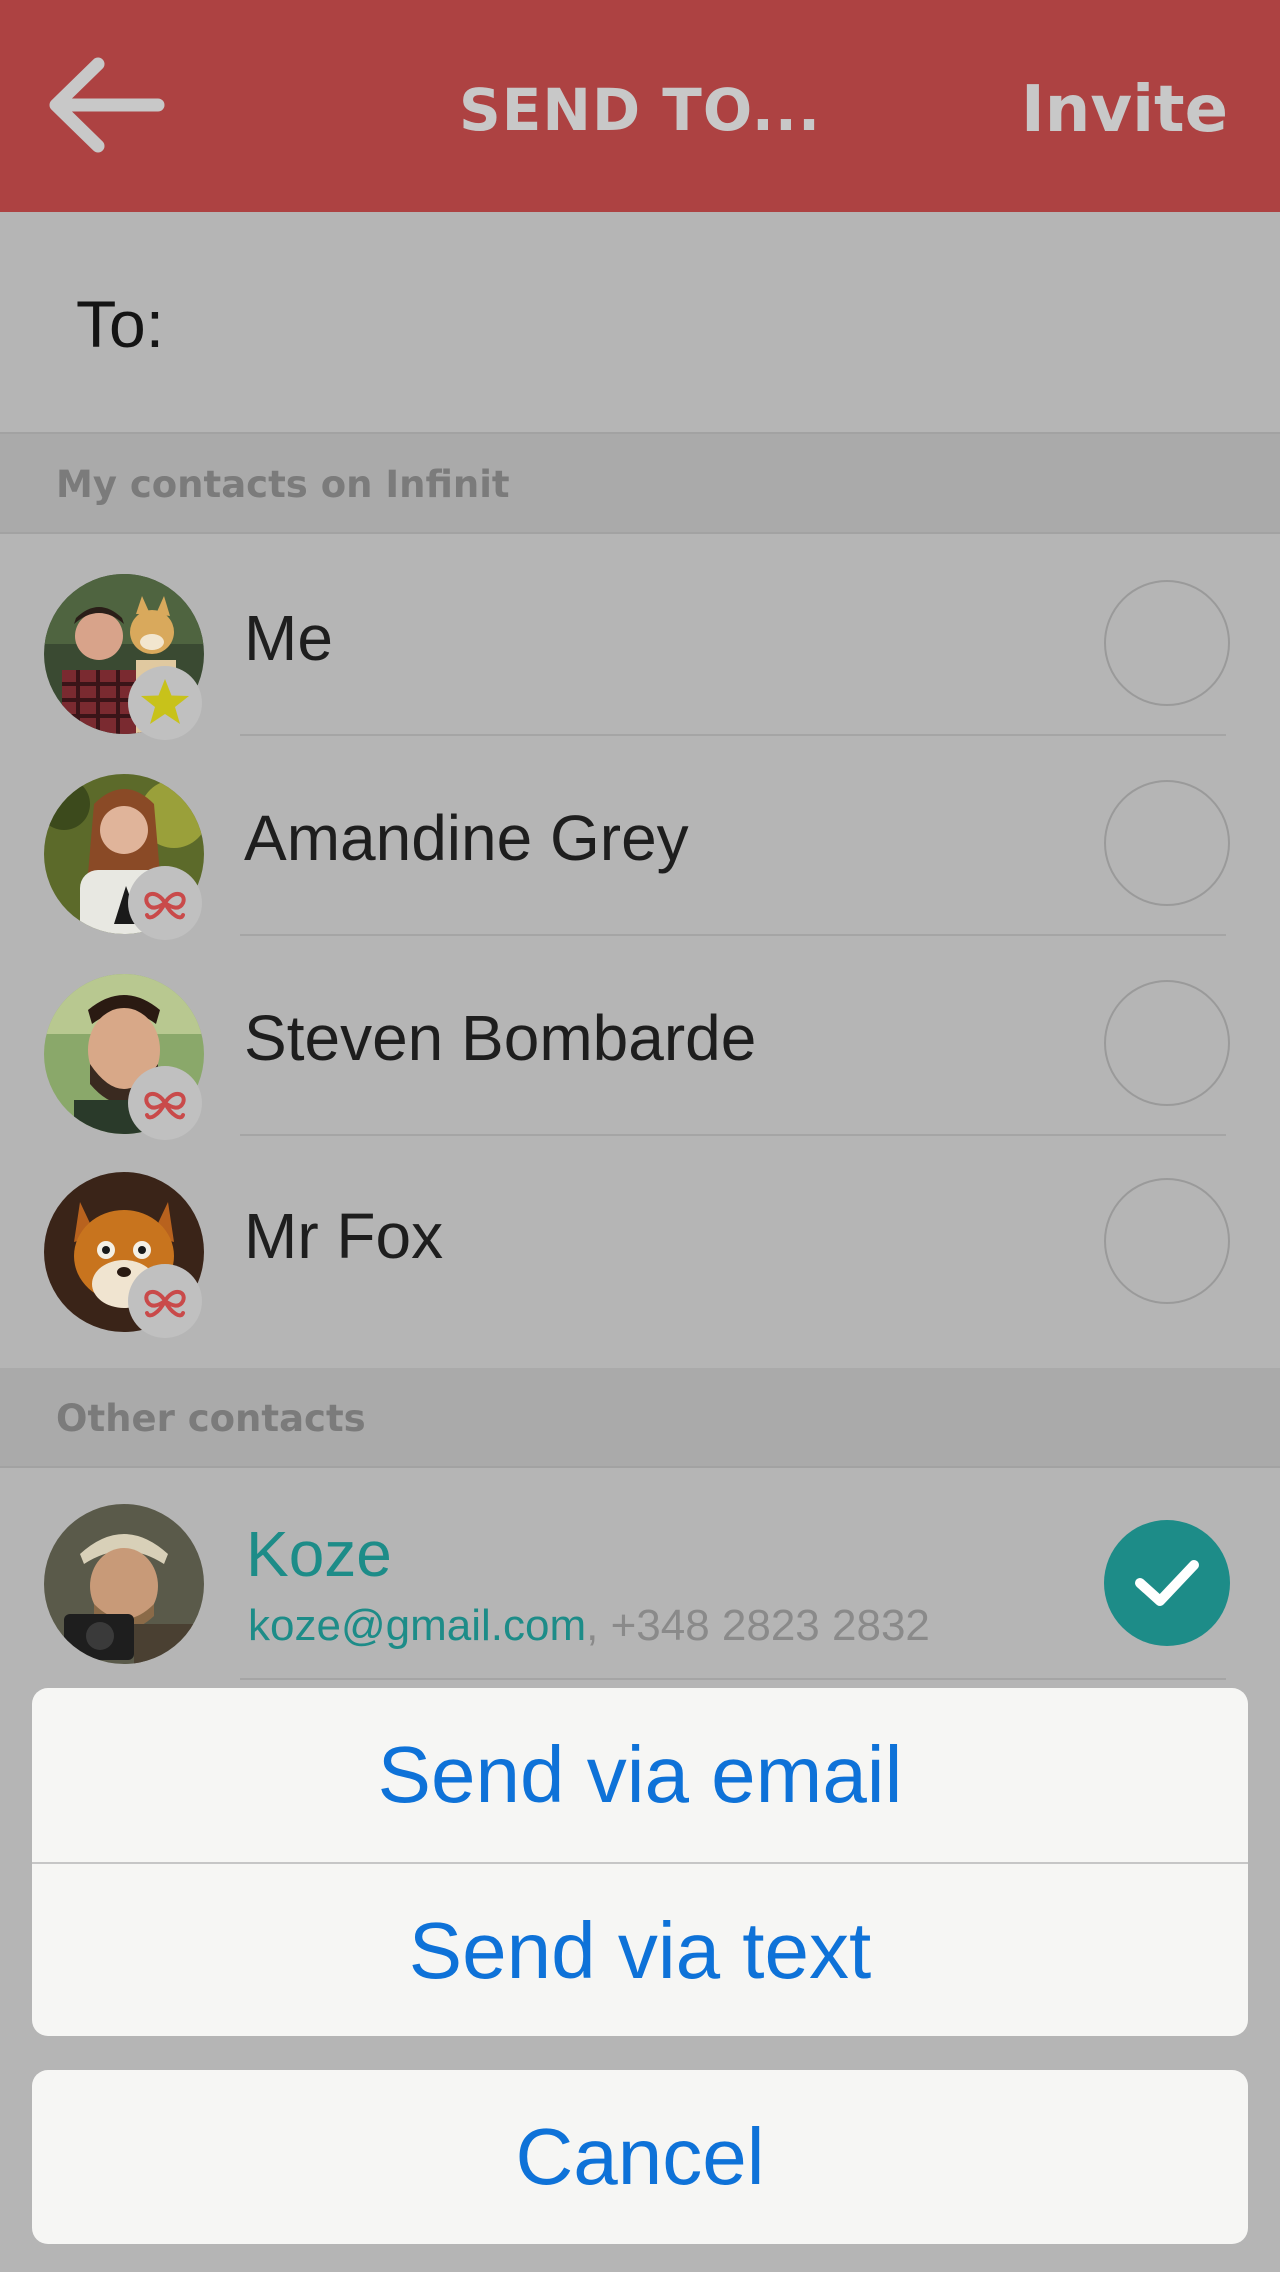 Image resolution: width=1280 pixels, height=2272 pixels. I want to click on contact-row-steven-bombarde: Steven Bombarde, so click(640, 1038).